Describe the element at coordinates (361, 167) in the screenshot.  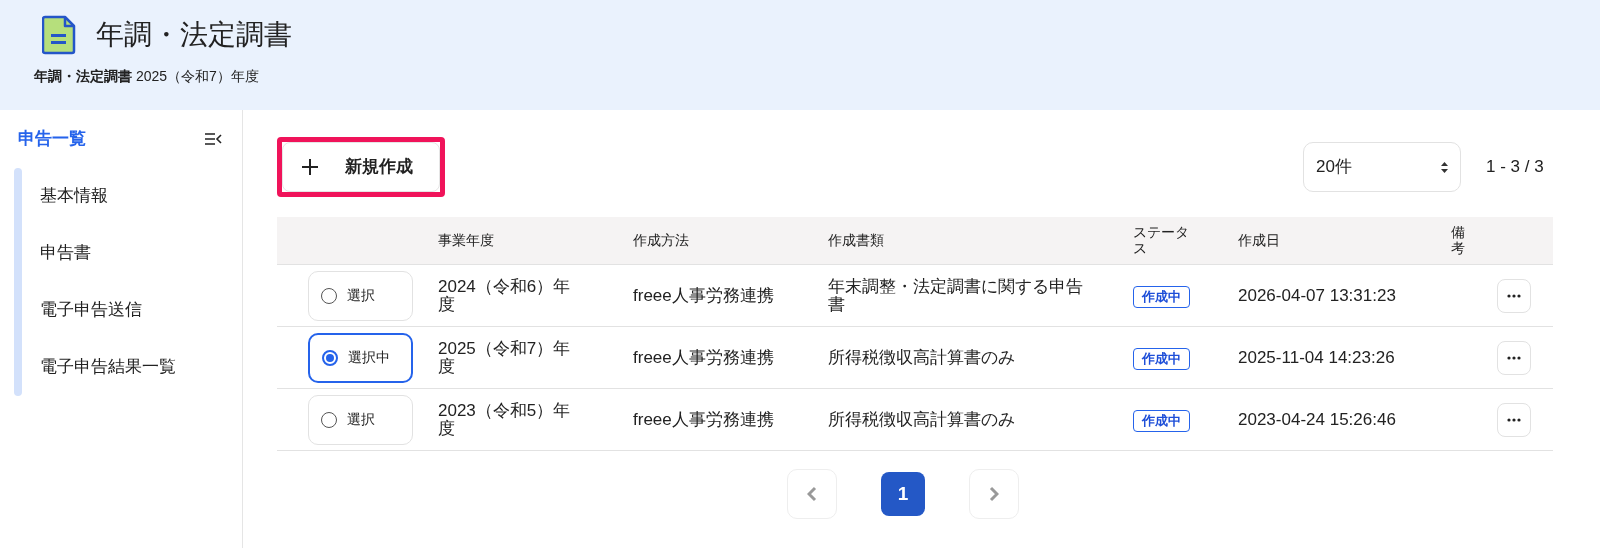
I see `new-button: 新規作成` at that location.